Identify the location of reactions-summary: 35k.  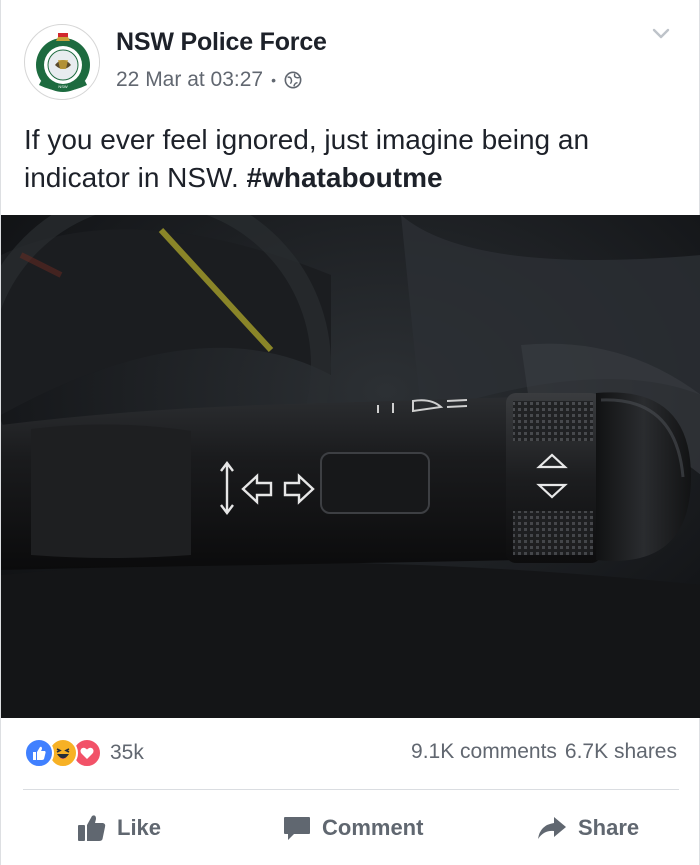
(84, 753).